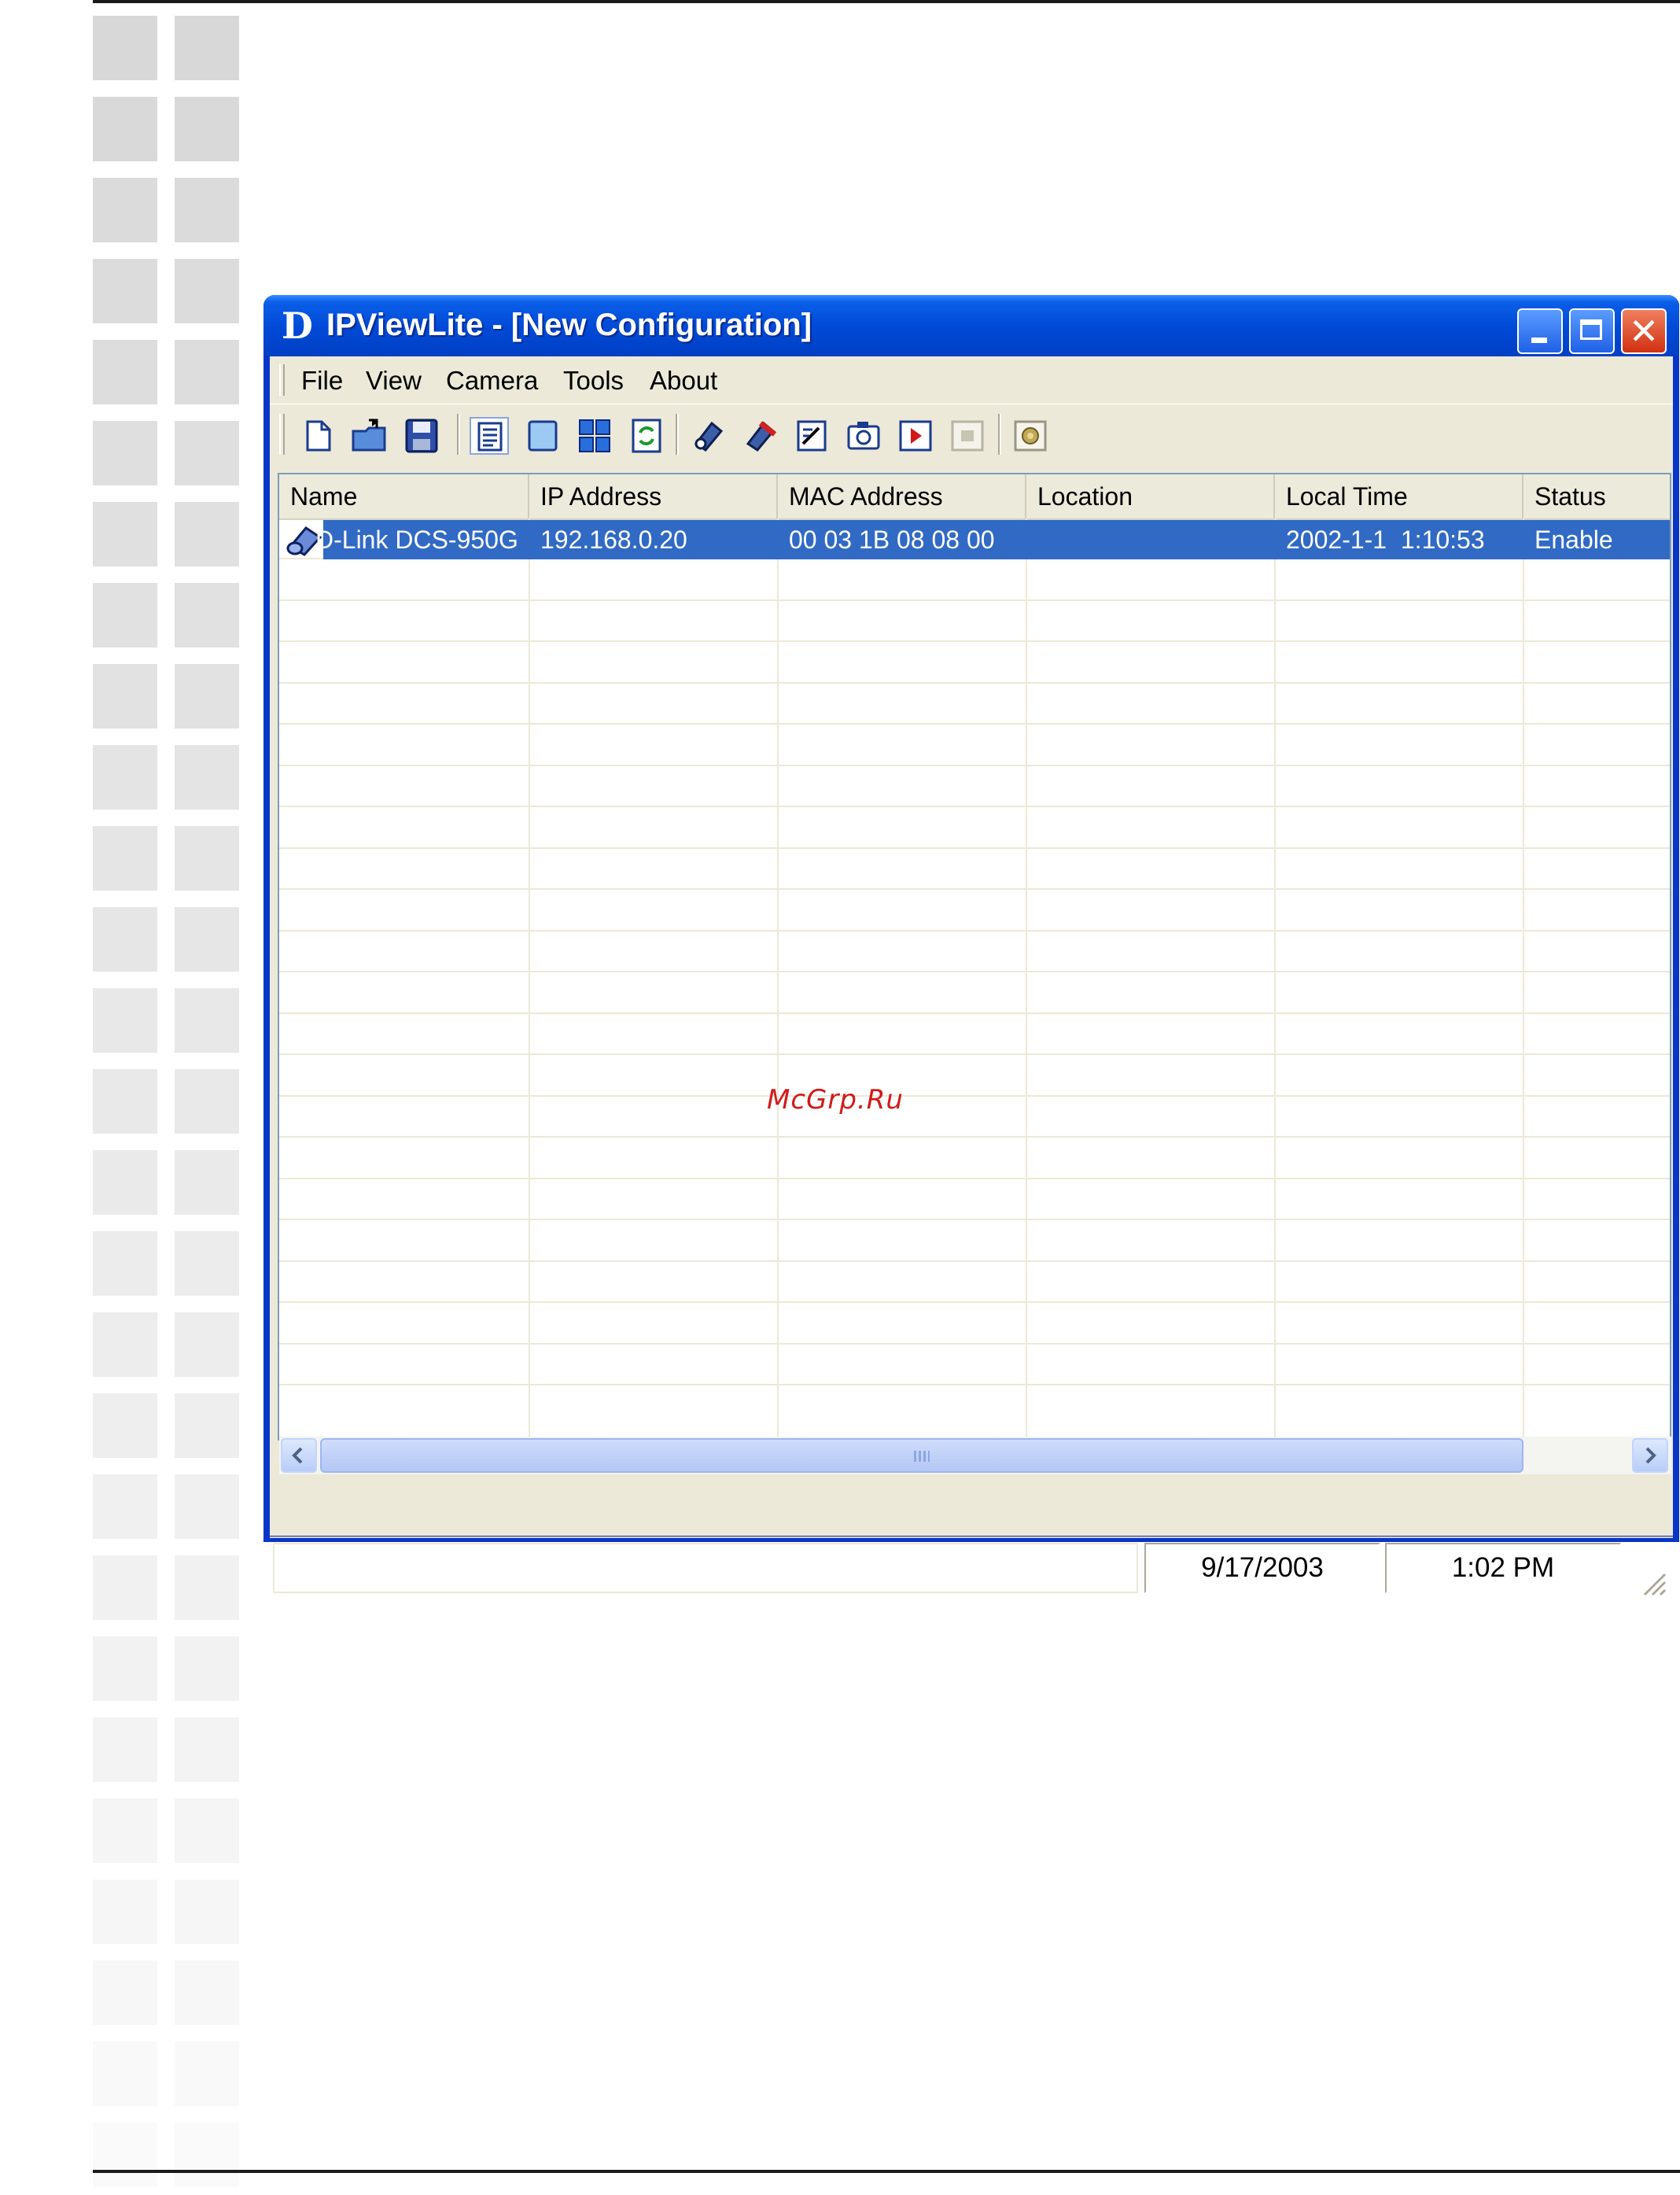 This screenshot has width=1680, height=2195. I want to click on menu-about: About, so click(683, 381).